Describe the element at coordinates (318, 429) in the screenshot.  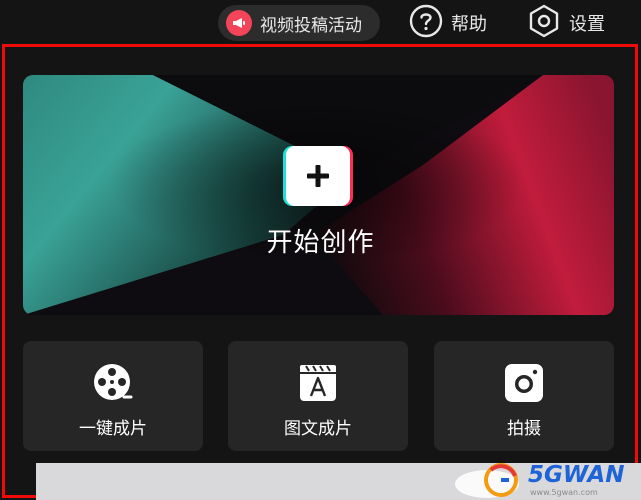
I see `text-to-video-label: 图文成片` at that location.